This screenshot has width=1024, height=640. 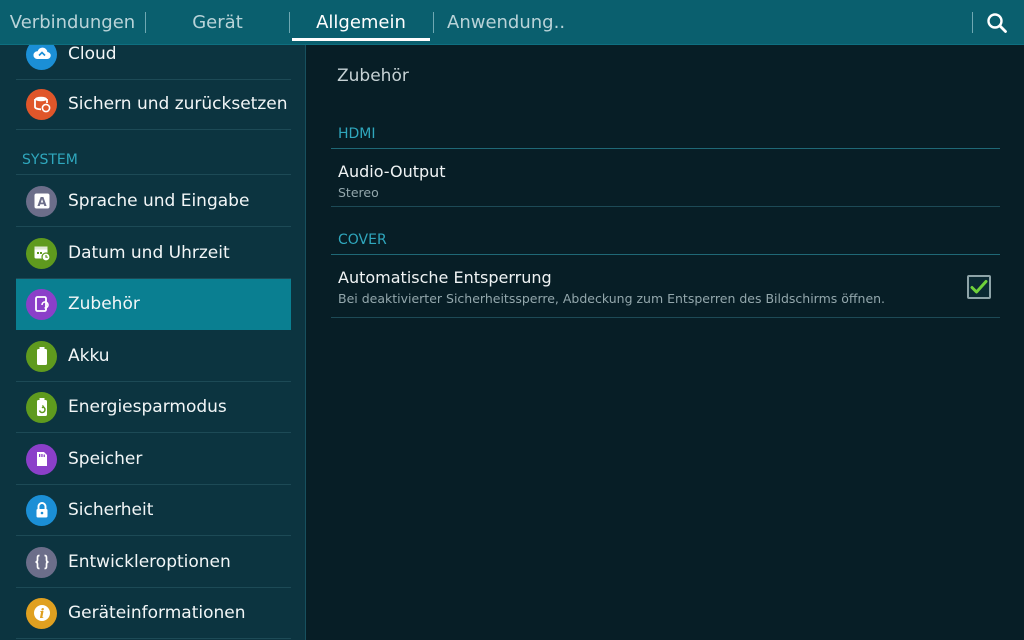 I want to click on svg-text: A, so click(x=42, y=202).